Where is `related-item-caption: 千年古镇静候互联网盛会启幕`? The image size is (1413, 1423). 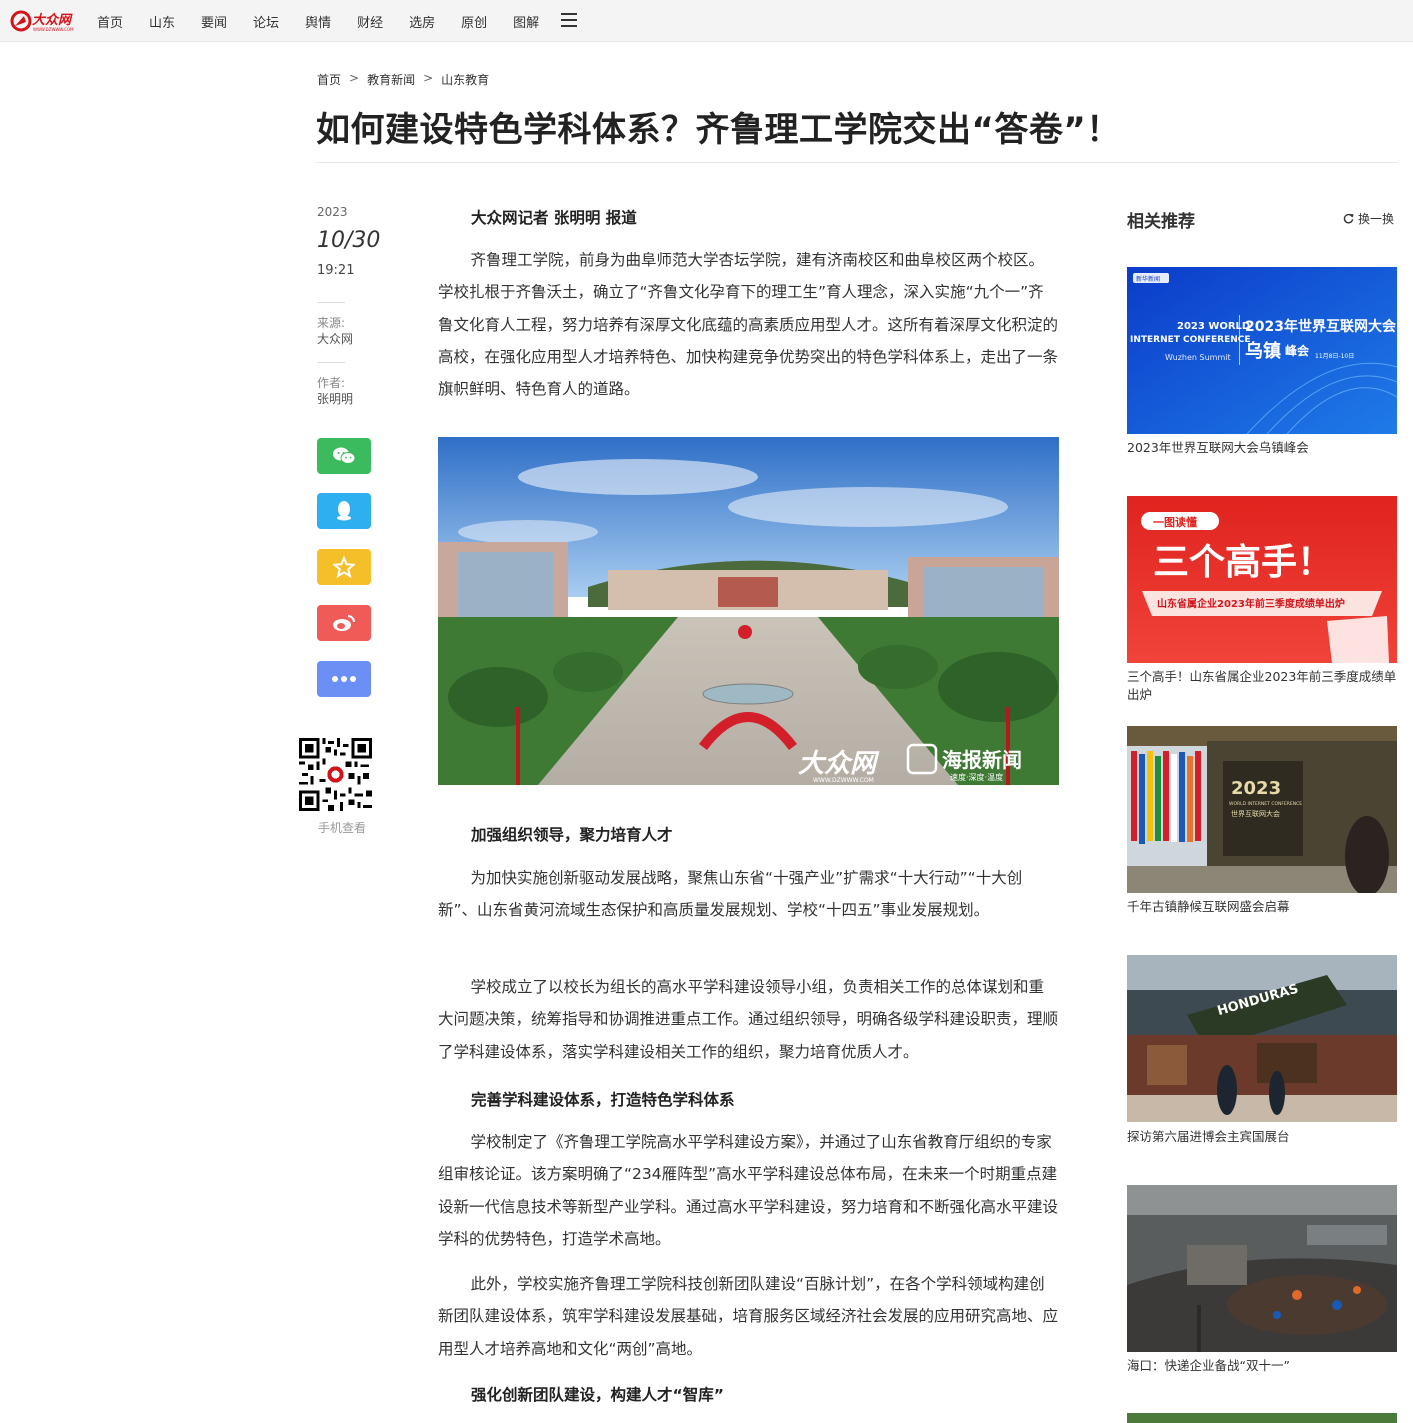
related-item-caption: 千年古镇静候互联网盛会启幕 is located at coordinates (1263, 907).